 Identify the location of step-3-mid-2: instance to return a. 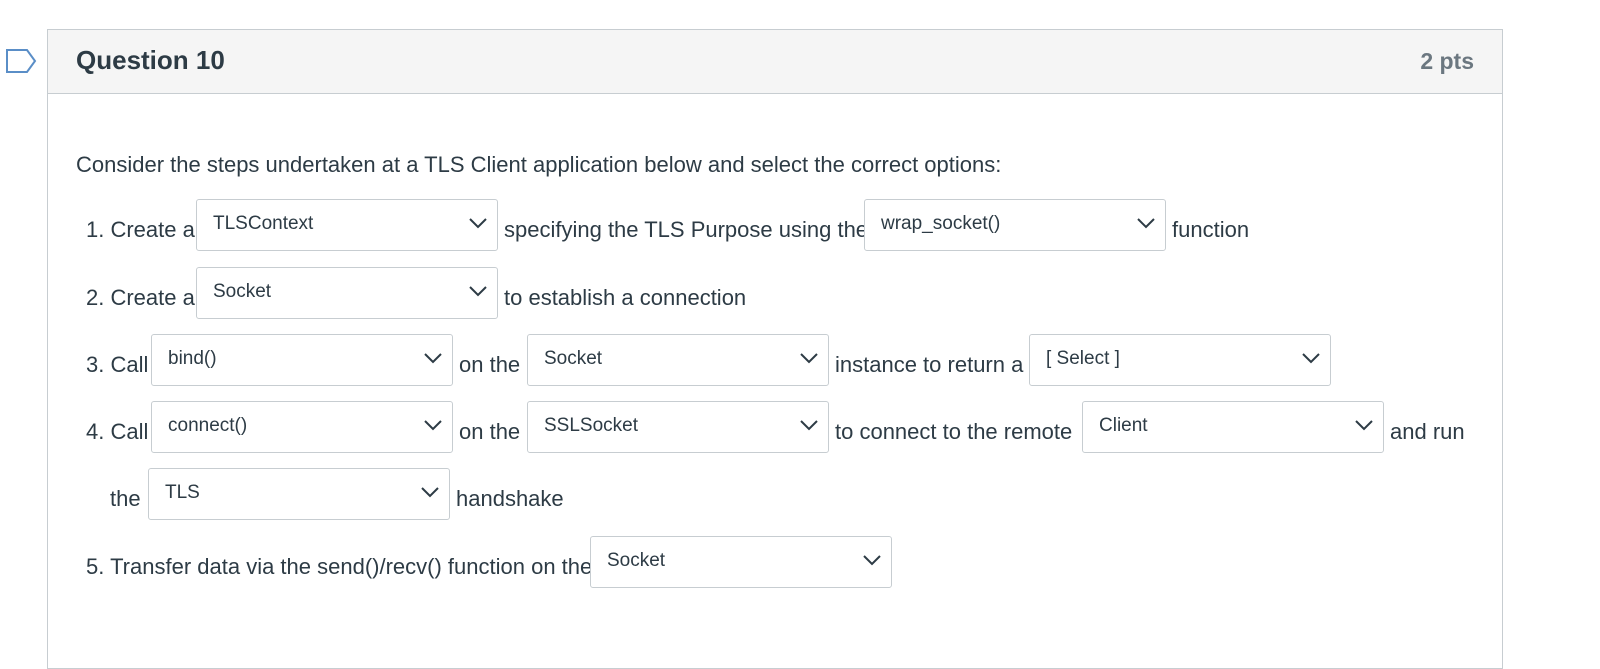
(929, 364).